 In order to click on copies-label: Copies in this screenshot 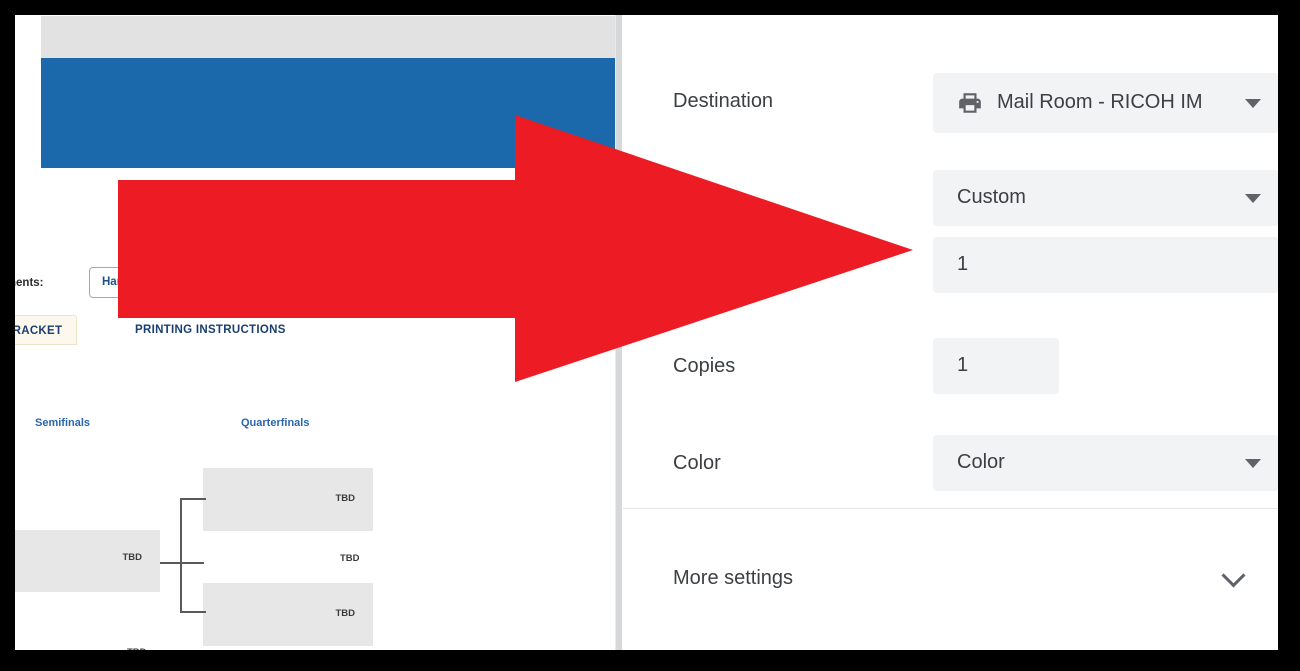, I will do `click(704, 366)`.